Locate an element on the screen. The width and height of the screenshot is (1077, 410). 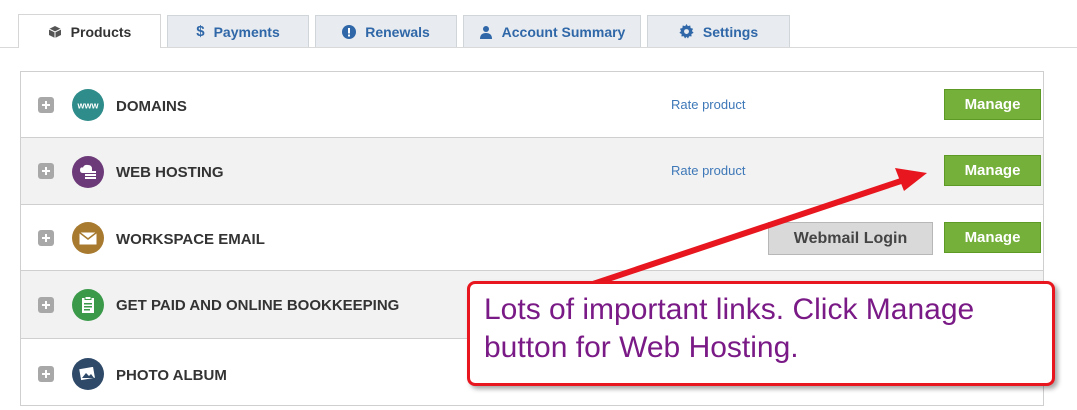
product-name: WEB HOSTING is located at coordinates (170, 172).